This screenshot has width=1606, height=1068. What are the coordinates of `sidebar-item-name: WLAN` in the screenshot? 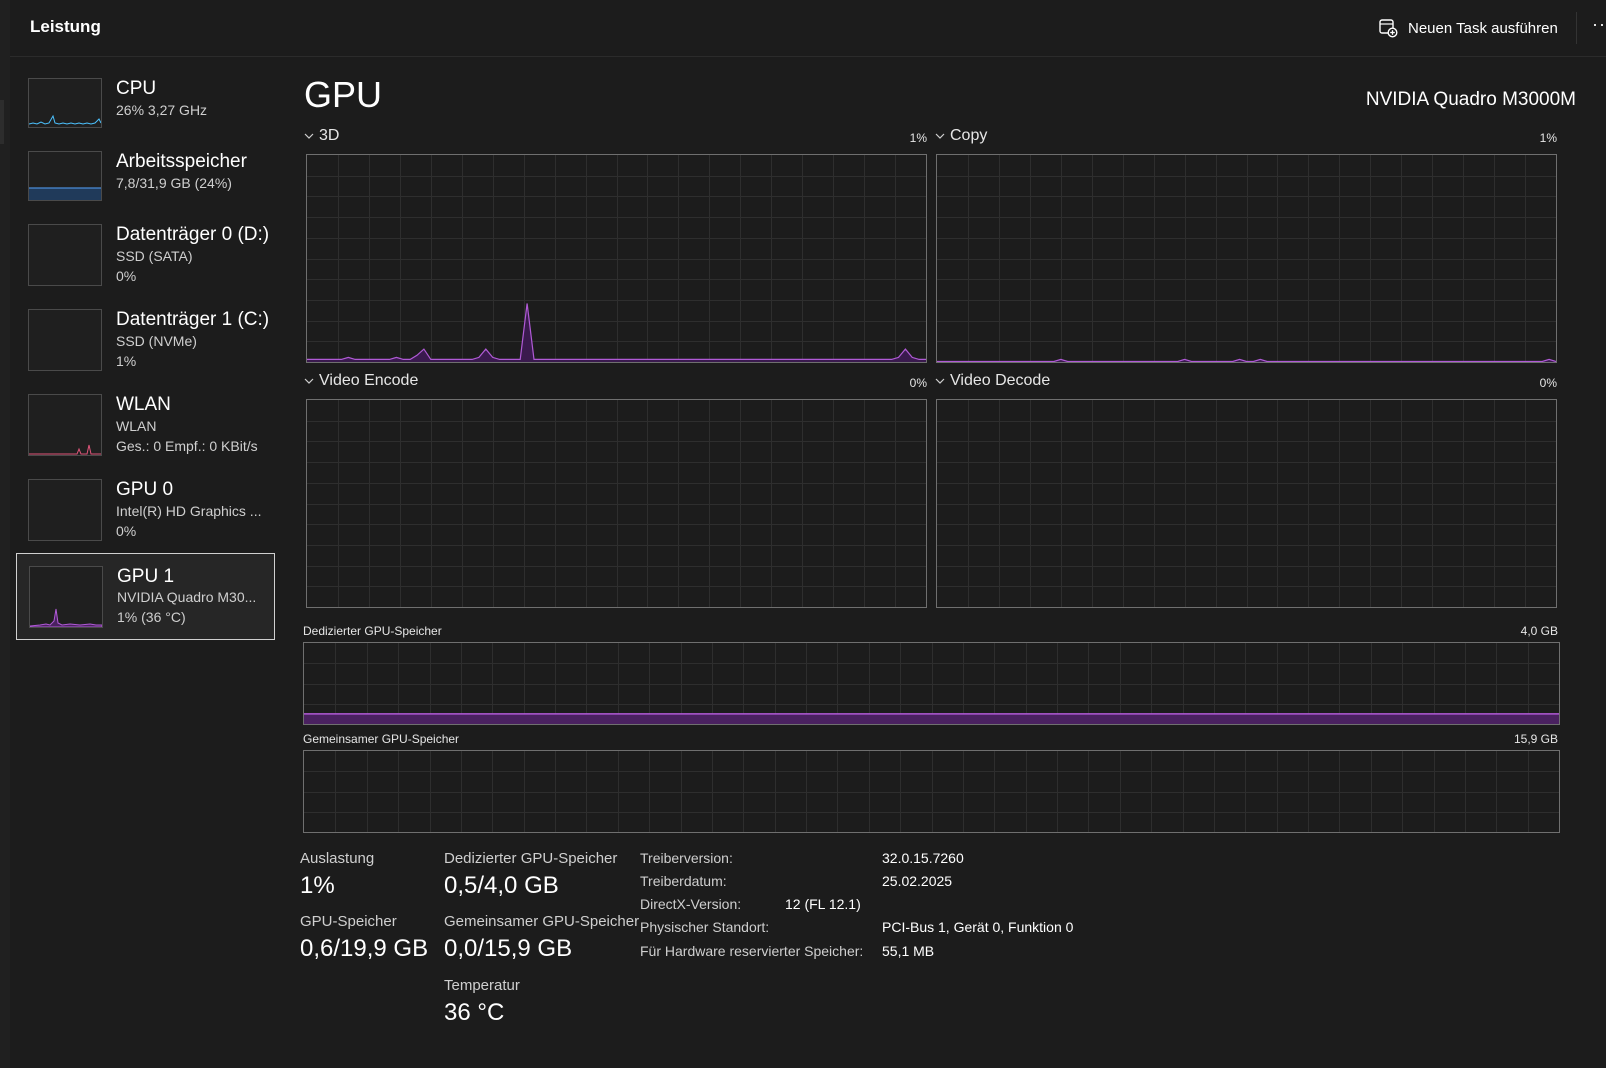 It's located at (143, 404).